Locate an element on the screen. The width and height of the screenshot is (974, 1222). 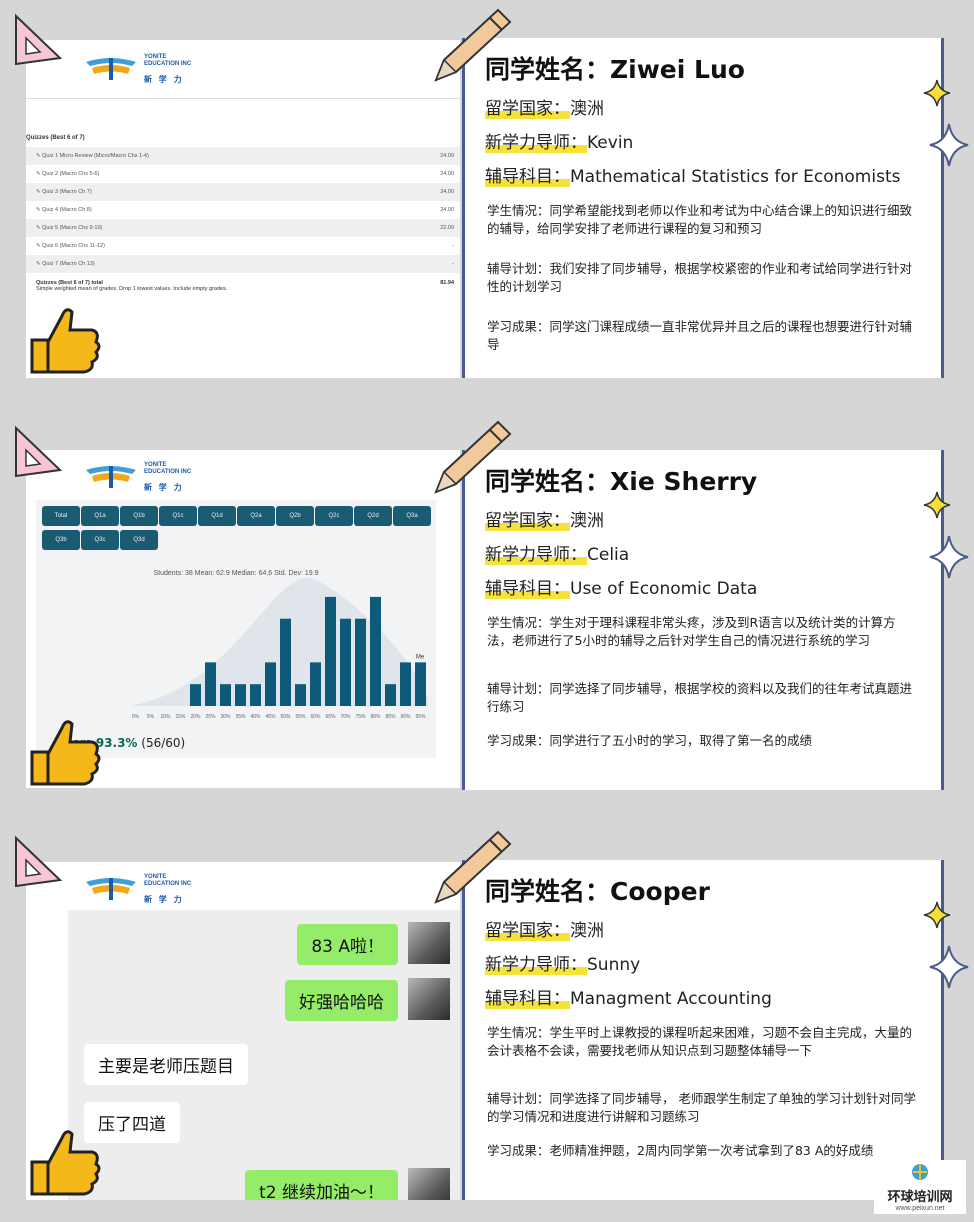
x-tick-label: 75% is located at coordinates (360, 717).